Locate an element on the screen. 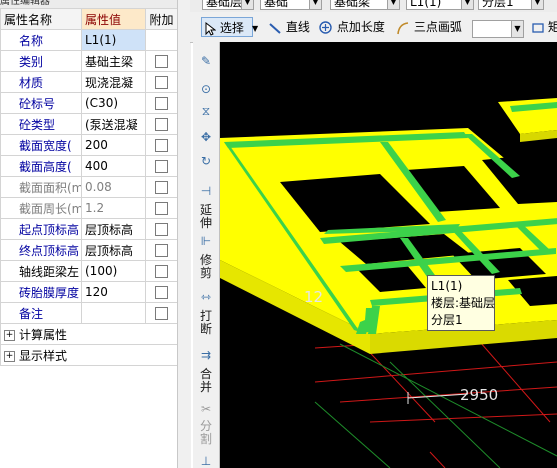 This screenshot has height=468, width=557. rotate-icon: ↻ is located at coordinates (206, 161).